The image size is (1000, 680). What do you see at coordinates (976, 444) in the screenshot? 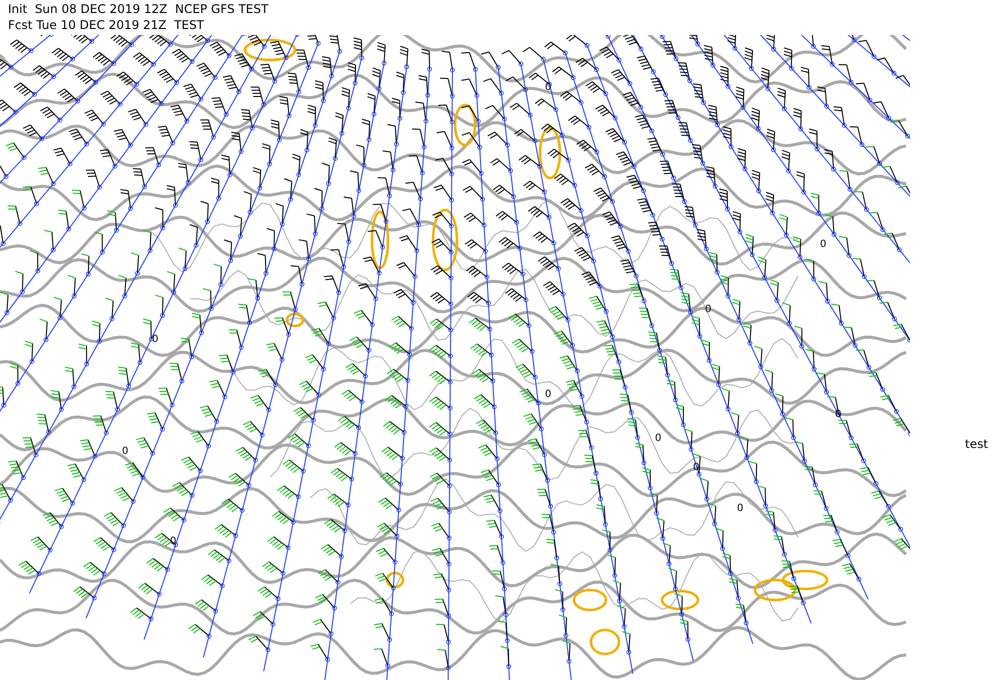
I see `plot-label: test` at bounding box center [976, 444].